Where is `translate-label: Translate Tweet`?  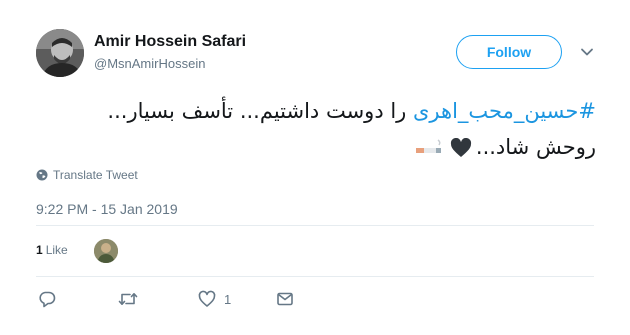 translate-label: Translate Tweet is located at coordinates (95, 175).